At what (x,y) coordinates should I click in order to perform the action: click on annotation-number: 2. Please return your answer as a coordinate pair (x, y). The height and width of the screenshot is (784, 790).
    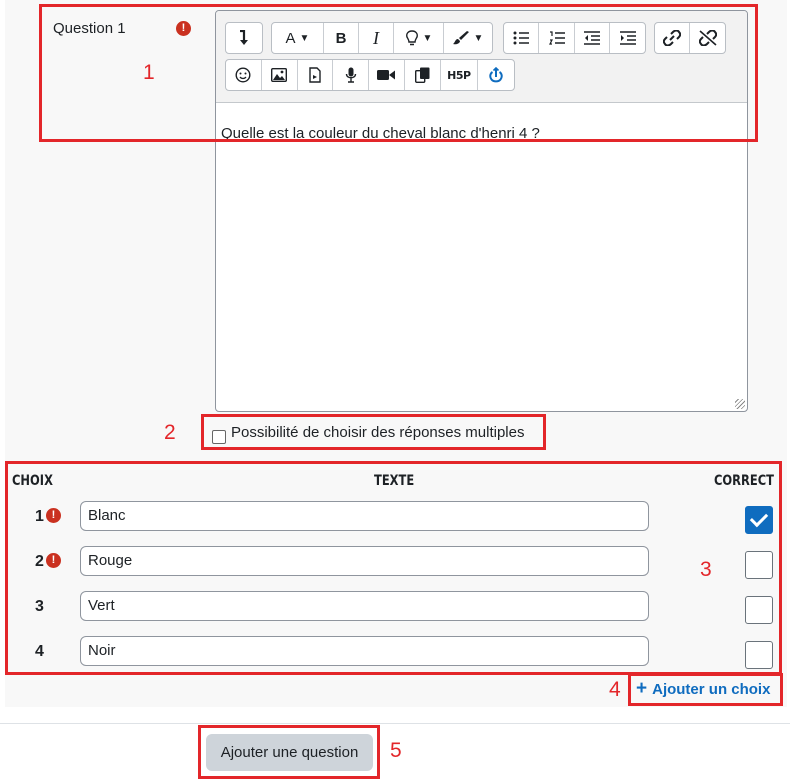
    Looking at the image, I should click on (170, 432).